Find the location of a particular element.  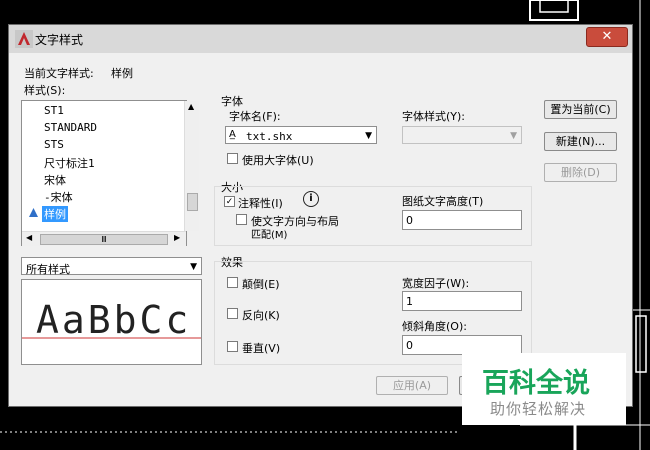

list-item: -宋体 is located at coordinates (58, 197).